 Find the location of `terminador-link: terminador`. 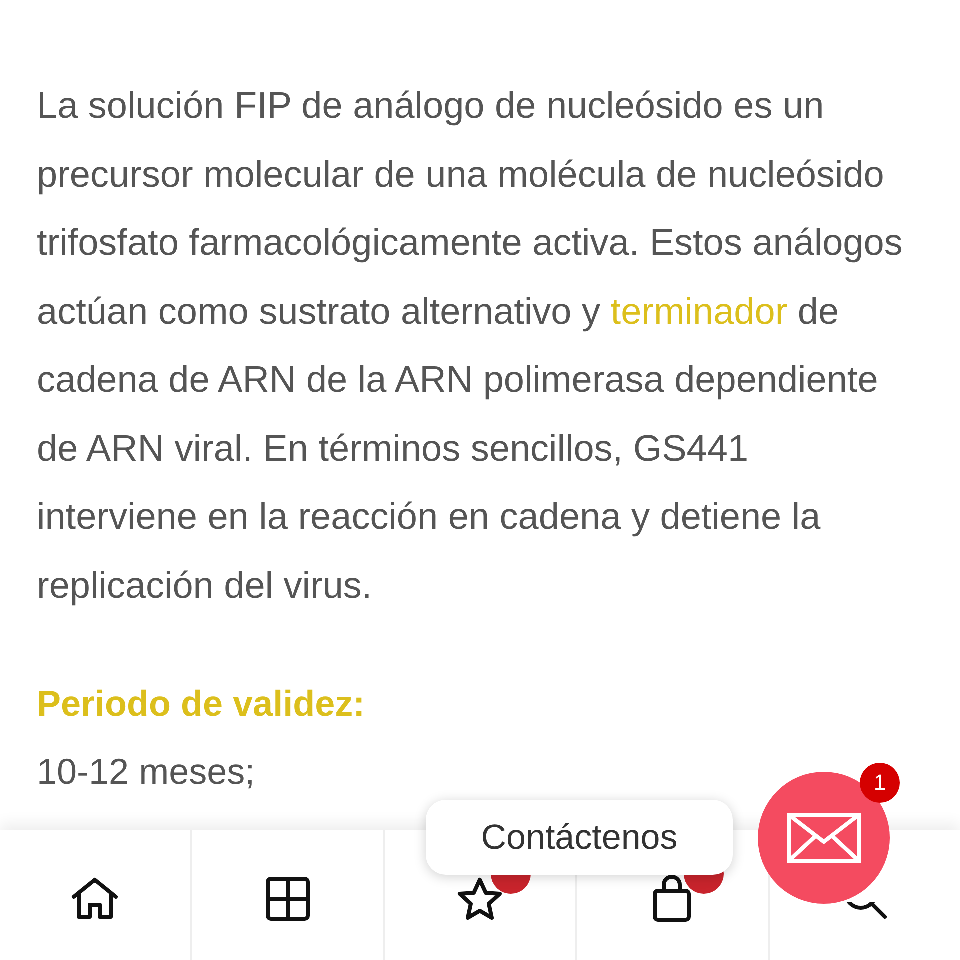

terminador-link: terminador is located at coordinates (699, 311).